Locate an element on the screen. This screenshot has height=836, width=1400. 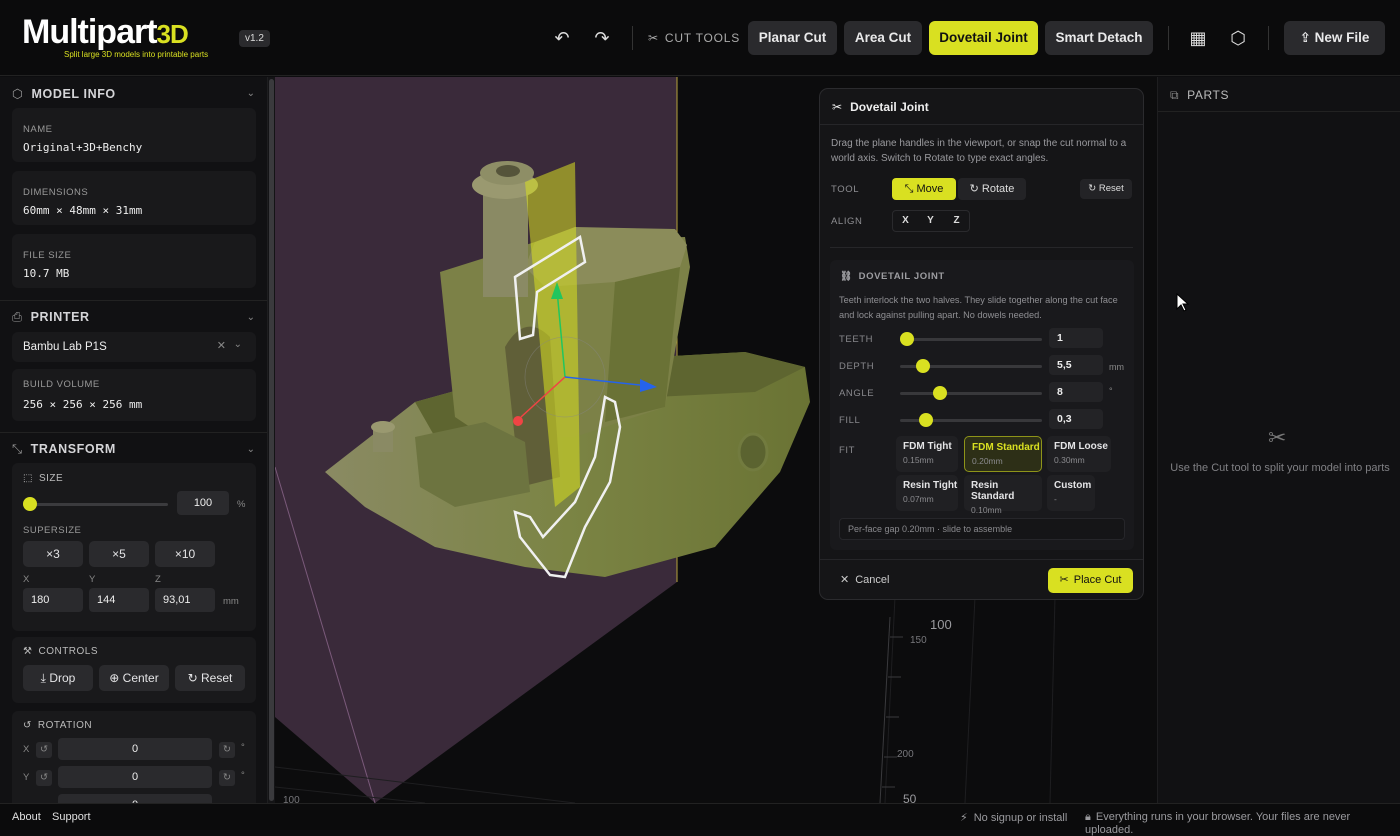
link-icon: ⛓ is located at coordinates (846, 276).